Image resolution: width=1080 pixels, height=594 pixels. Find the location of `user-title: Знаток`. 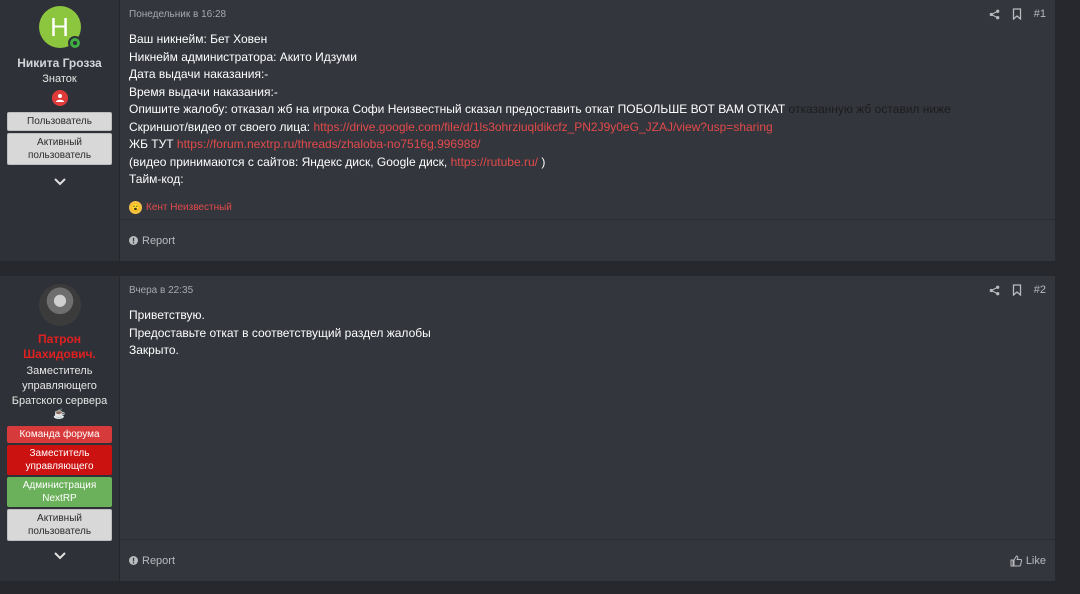

user-title: Знаток is located at coordinates (59, 79).